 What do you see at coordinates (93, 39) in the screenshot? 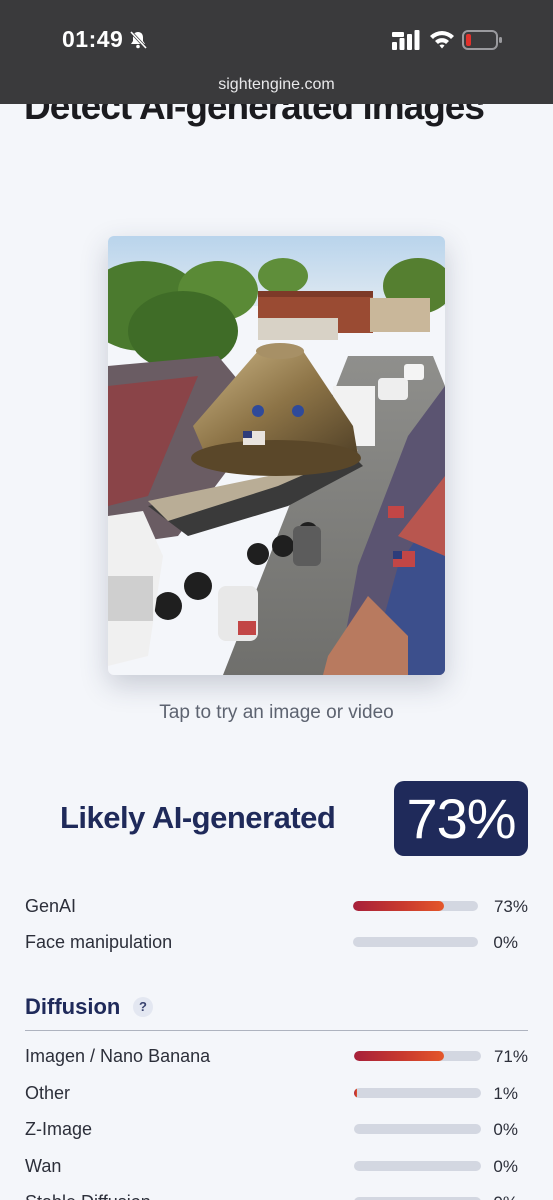
I see `status-time: 01:49` at bounding box center [93, 39].